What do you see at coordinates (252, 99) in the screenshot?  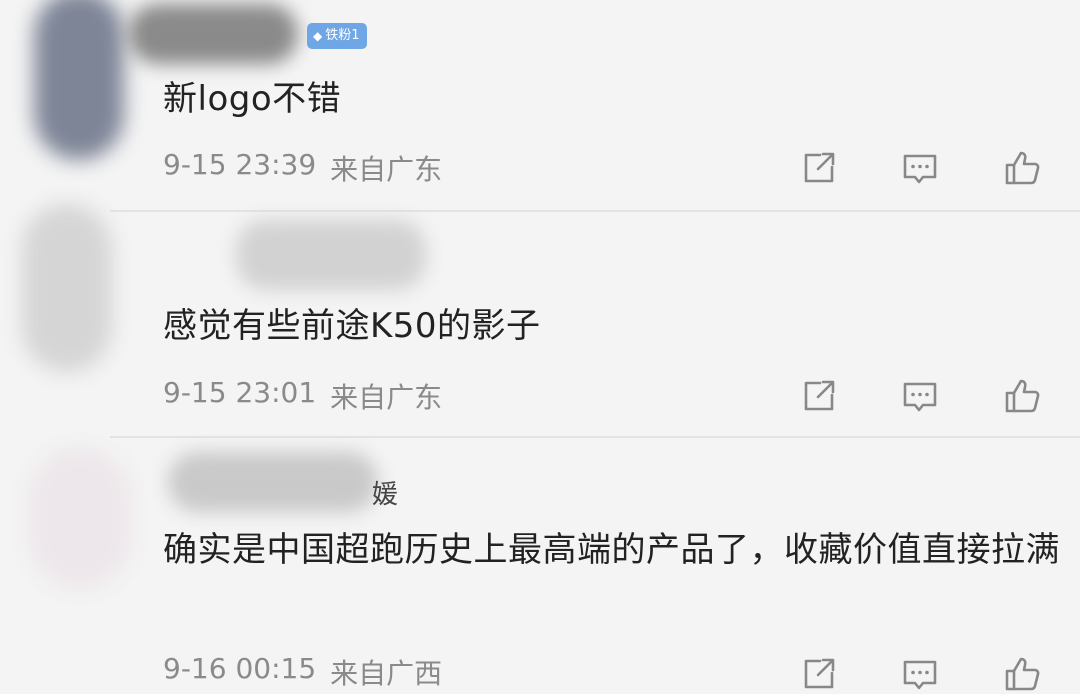 I see `comment-text: 新logo不错` at bounding box center [252, 99].